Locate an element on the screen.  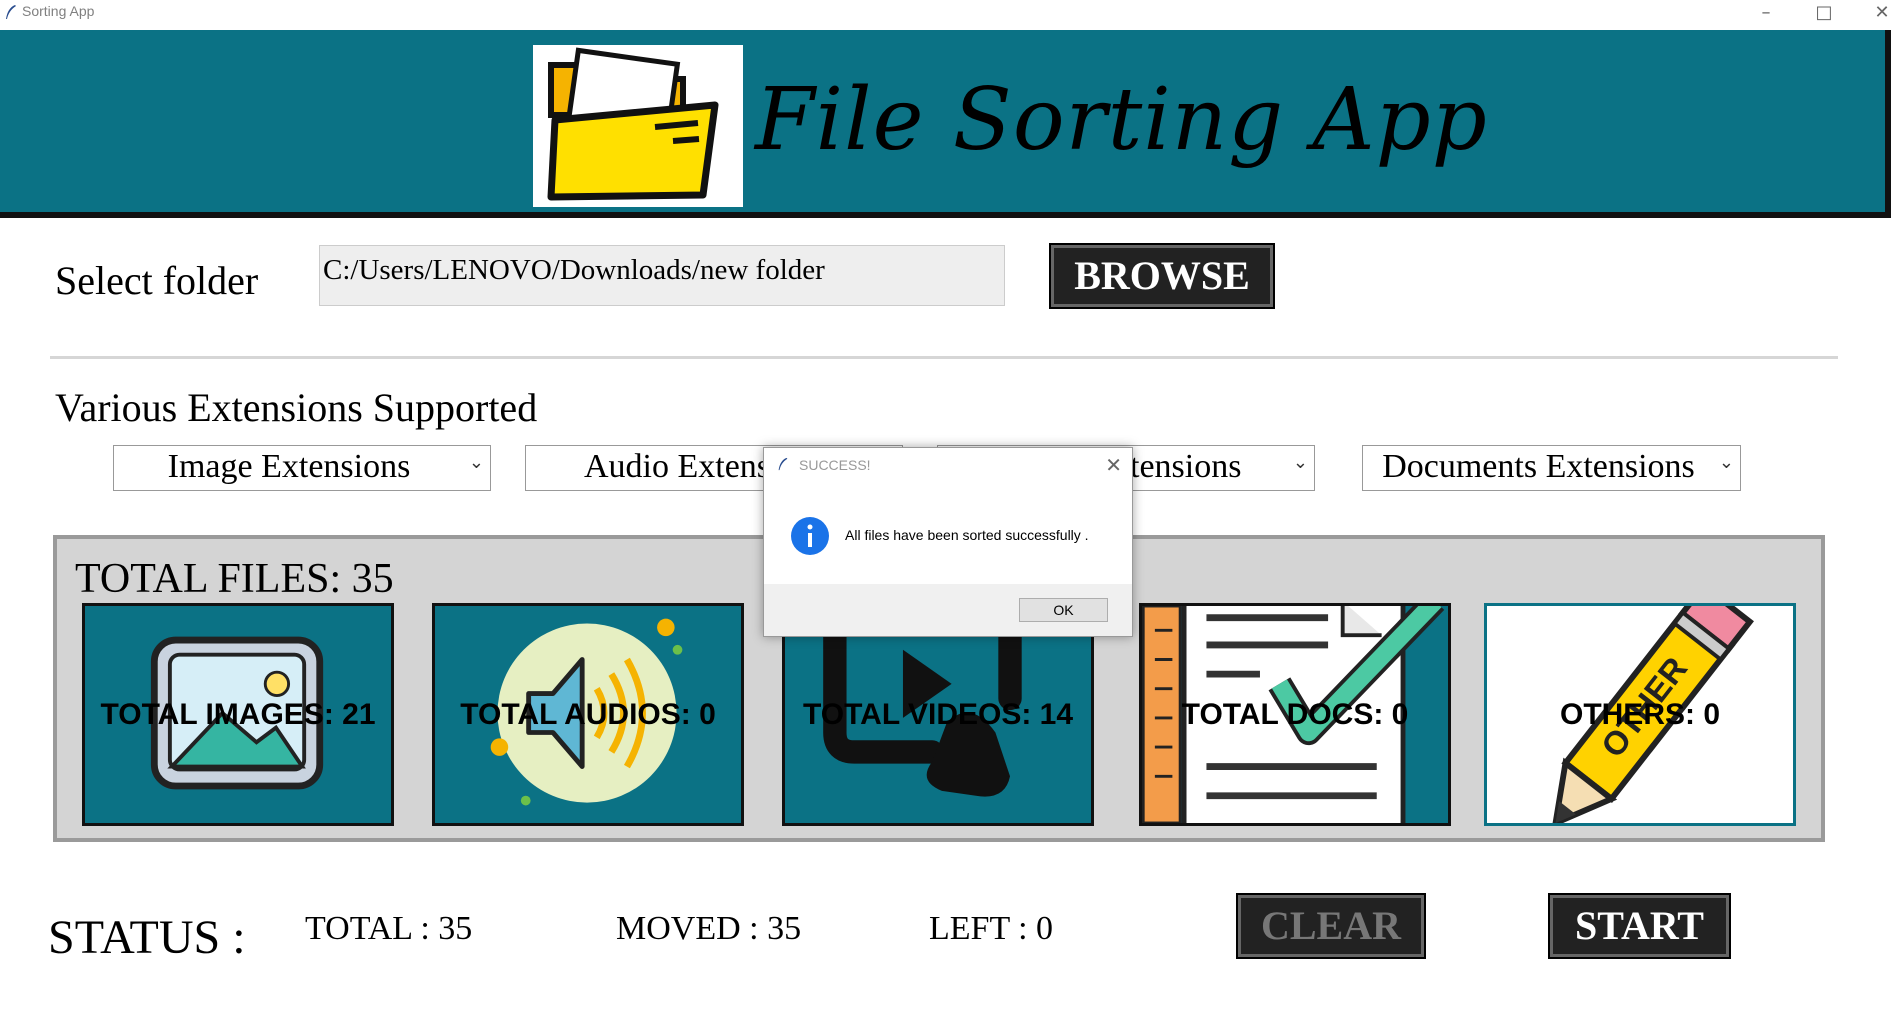
status-left: LEFT : 0 is located at coordinates (991, 928).